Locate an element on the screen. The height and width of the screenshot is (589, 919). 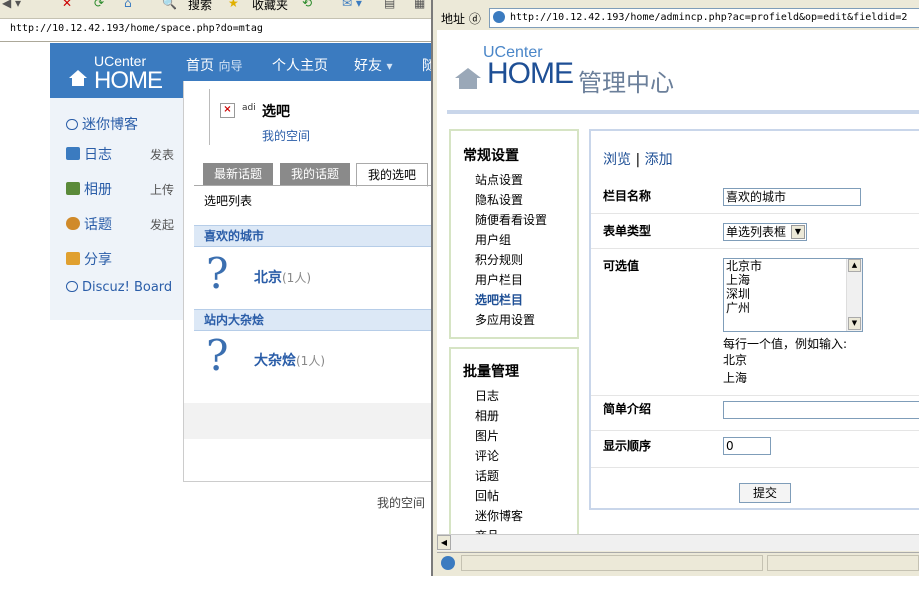
scroll-left-icon: ◀ is located at coordinates (444, 542).